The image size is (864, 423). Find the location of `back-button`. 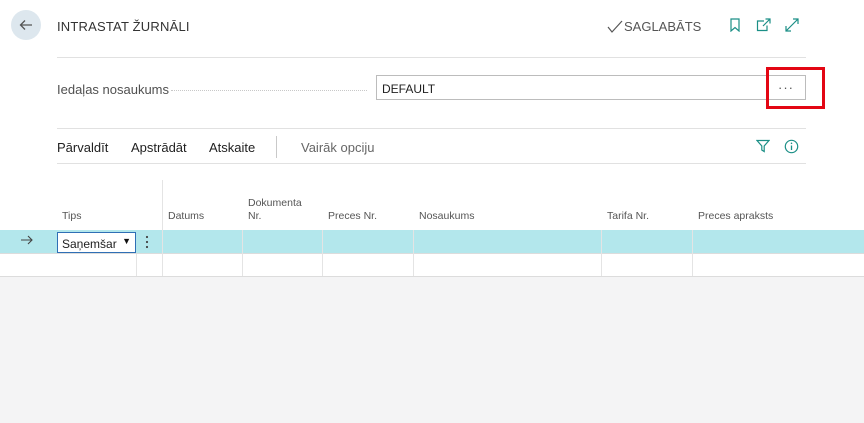

back-button is located at coordinates (26, 25).